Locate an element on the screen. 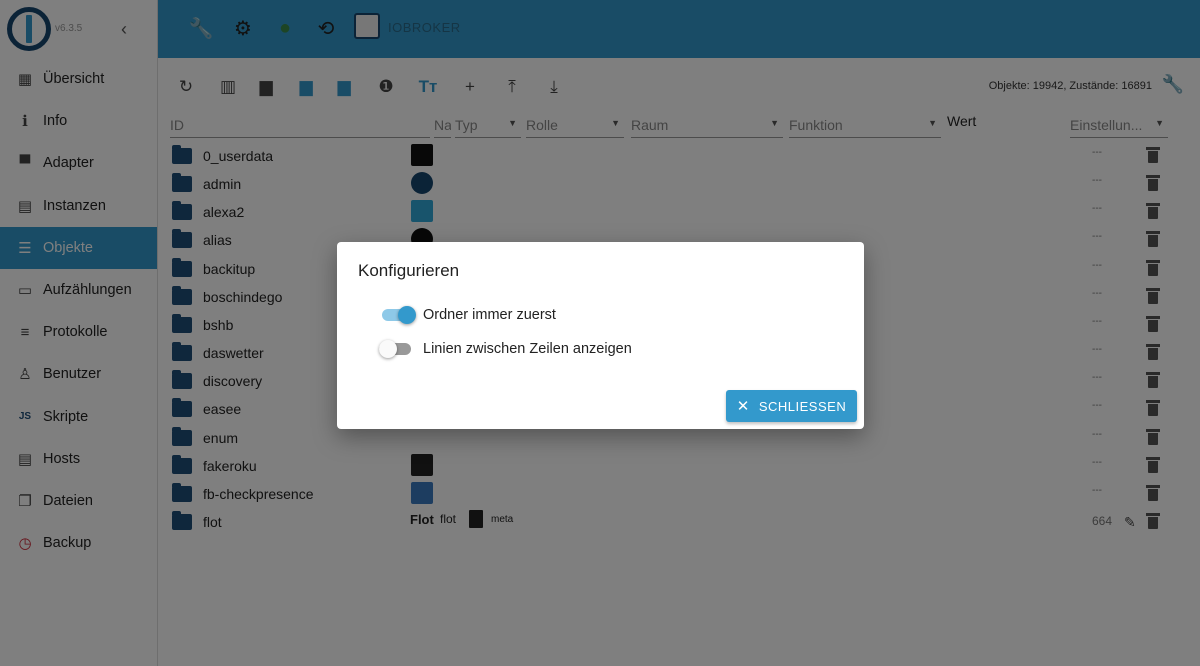  close-button: ✕ SCHLIESSEN is located at coordinates (791, 406).